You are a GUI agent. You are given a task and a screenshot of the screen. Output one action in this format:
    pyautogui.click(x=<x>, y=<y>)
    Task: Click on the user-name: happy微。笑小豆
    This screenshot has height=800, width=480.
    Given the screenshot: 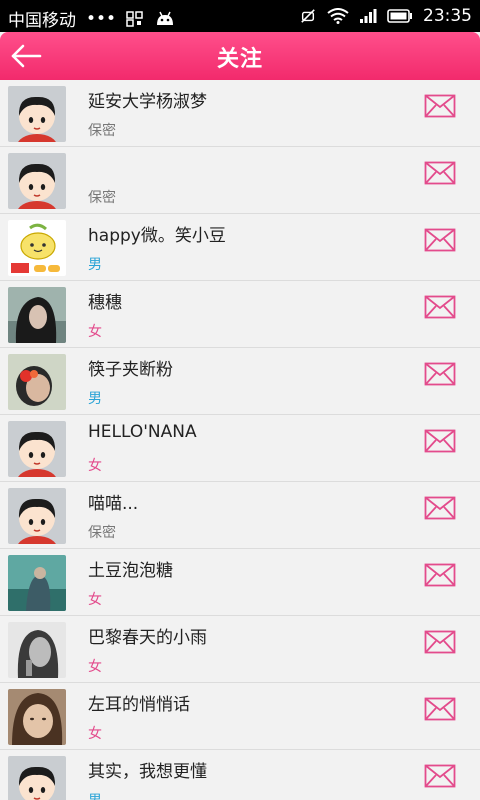 What is the action you would take?
    pyautogui.click(x=157, y=236)
    